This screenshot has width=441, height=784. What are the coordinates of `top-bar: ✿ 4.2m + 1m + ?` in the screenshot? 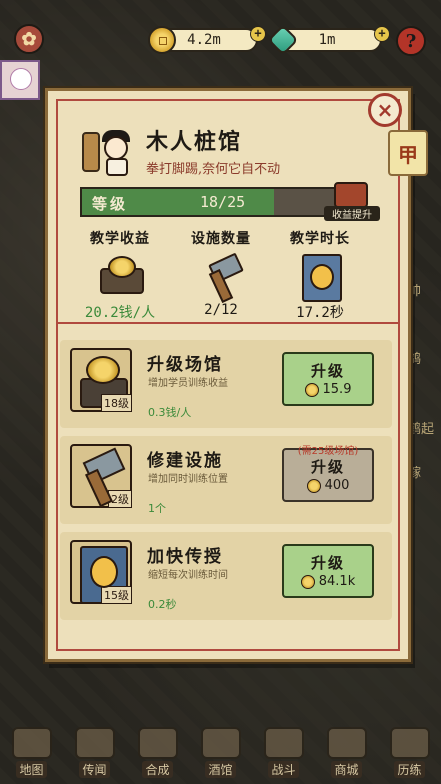 It's located at (220, 41).